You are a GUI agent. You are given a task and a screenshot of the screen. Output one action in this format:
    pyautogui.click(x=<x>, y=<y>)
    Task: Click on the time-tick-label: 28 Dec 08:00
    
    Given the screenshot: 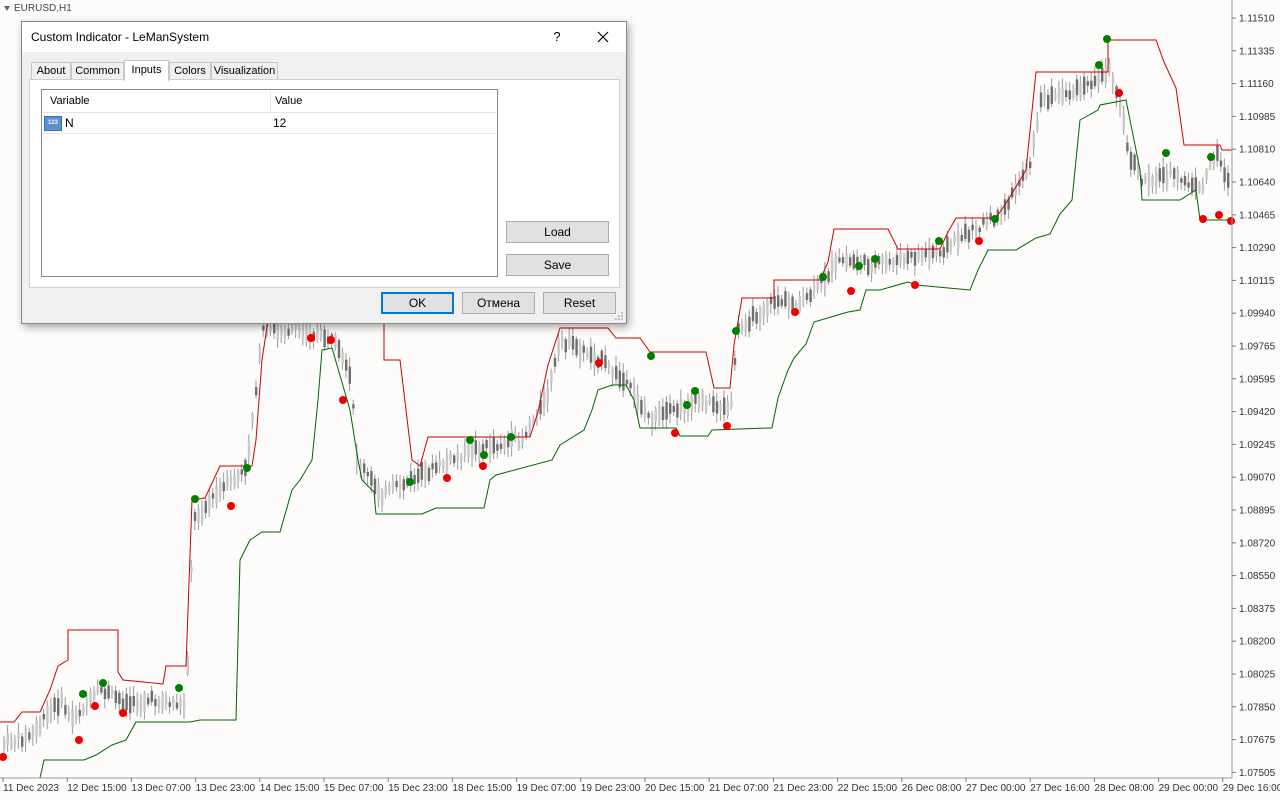 What is the action you would take?
    pyautogui.click(x=1124, y=788)
    